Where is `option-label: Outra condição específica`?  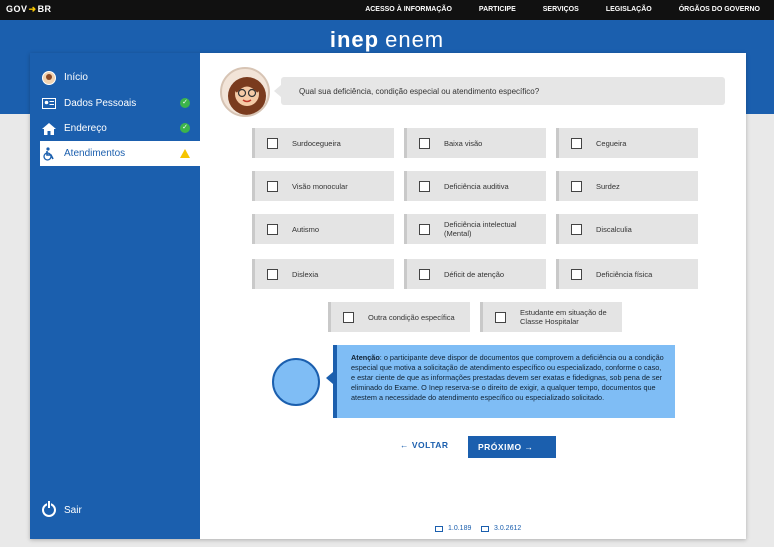 option-label: Outra condição específica is located at coordinates (411, 317).